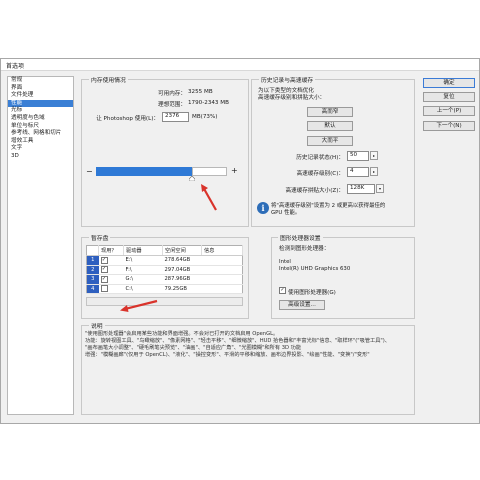 The width and height of the screenshot is (480, 480). What do you see at coordinates (143, 279) in the screenshot?
I see `row-drive: G:\` at bounding box center [143, 279].